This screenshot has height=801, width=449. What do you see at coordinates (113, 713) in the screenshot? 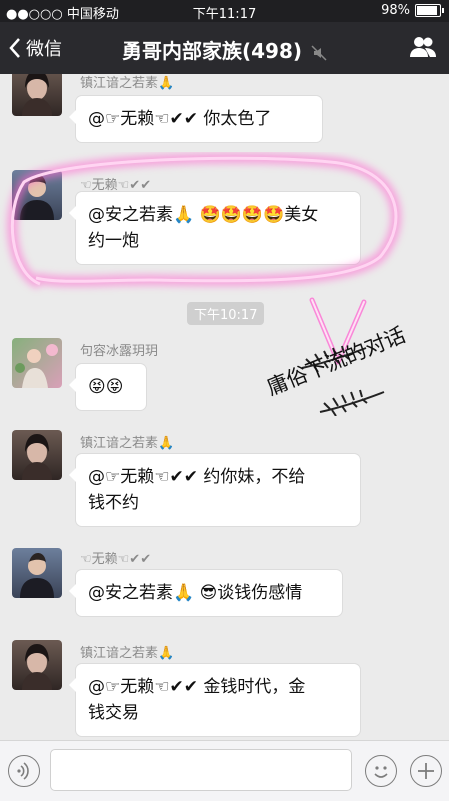
I see `message-text-line: 钱交易` at bounding box center [113, 713].